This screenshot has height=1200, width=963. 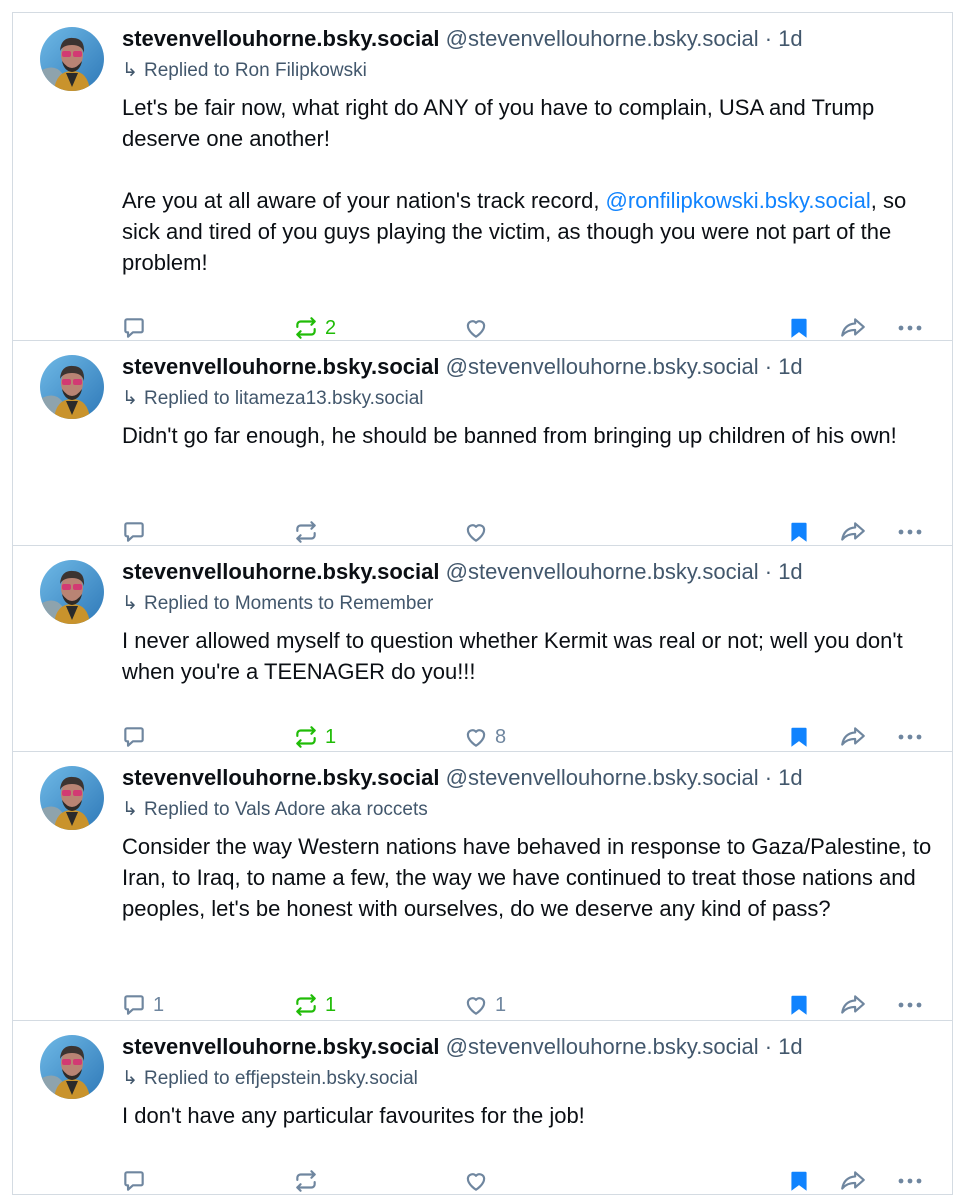 What do you see at coordinates (331, 327) in the screenshot?
I see `repost-count: 2` at bounding box center [331, 327].